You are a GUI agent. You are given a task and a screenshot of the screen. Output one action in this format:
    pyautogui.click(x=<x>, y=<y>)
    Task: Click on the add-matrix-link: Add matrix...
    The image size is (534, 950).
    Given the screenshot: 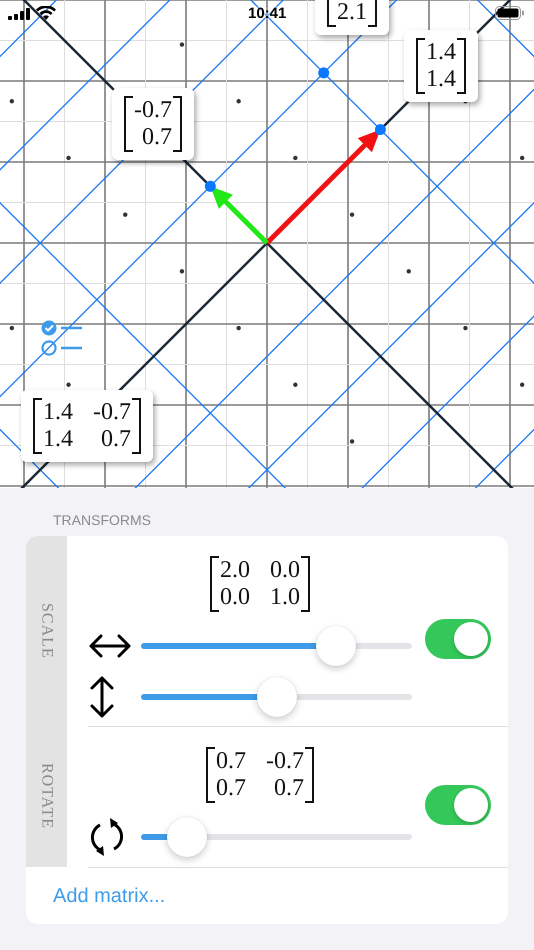 What is the action you would take?
    pyautogui.click(x=109, y=896)
    